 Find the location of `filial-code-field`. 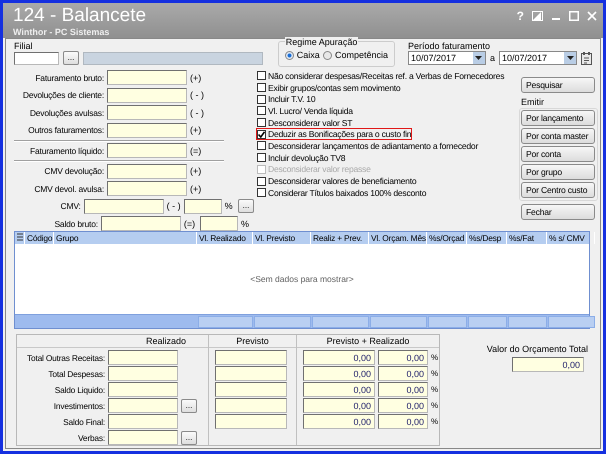

filial-code-field is located at coordinates (36, 58).